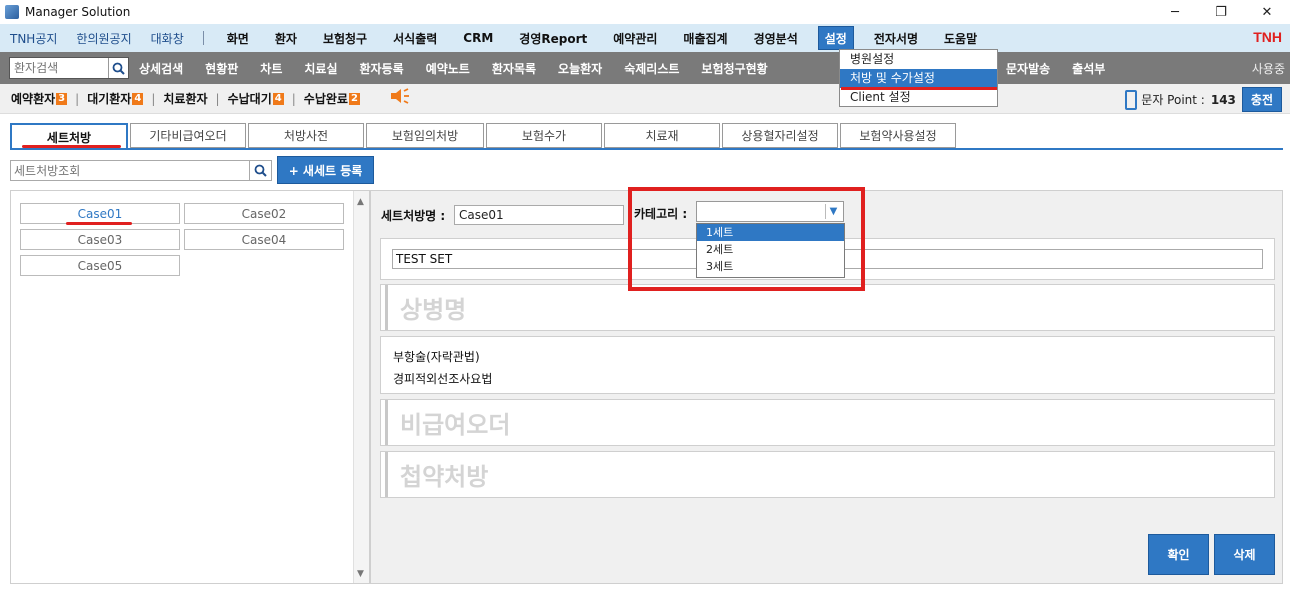 The width and height of the screenshot is (1290, 589). What do you see at coordinates (705, 38) in the screenshot?
I see `menu-sales-summary: 매출집계` at bounding box center [705, 38].